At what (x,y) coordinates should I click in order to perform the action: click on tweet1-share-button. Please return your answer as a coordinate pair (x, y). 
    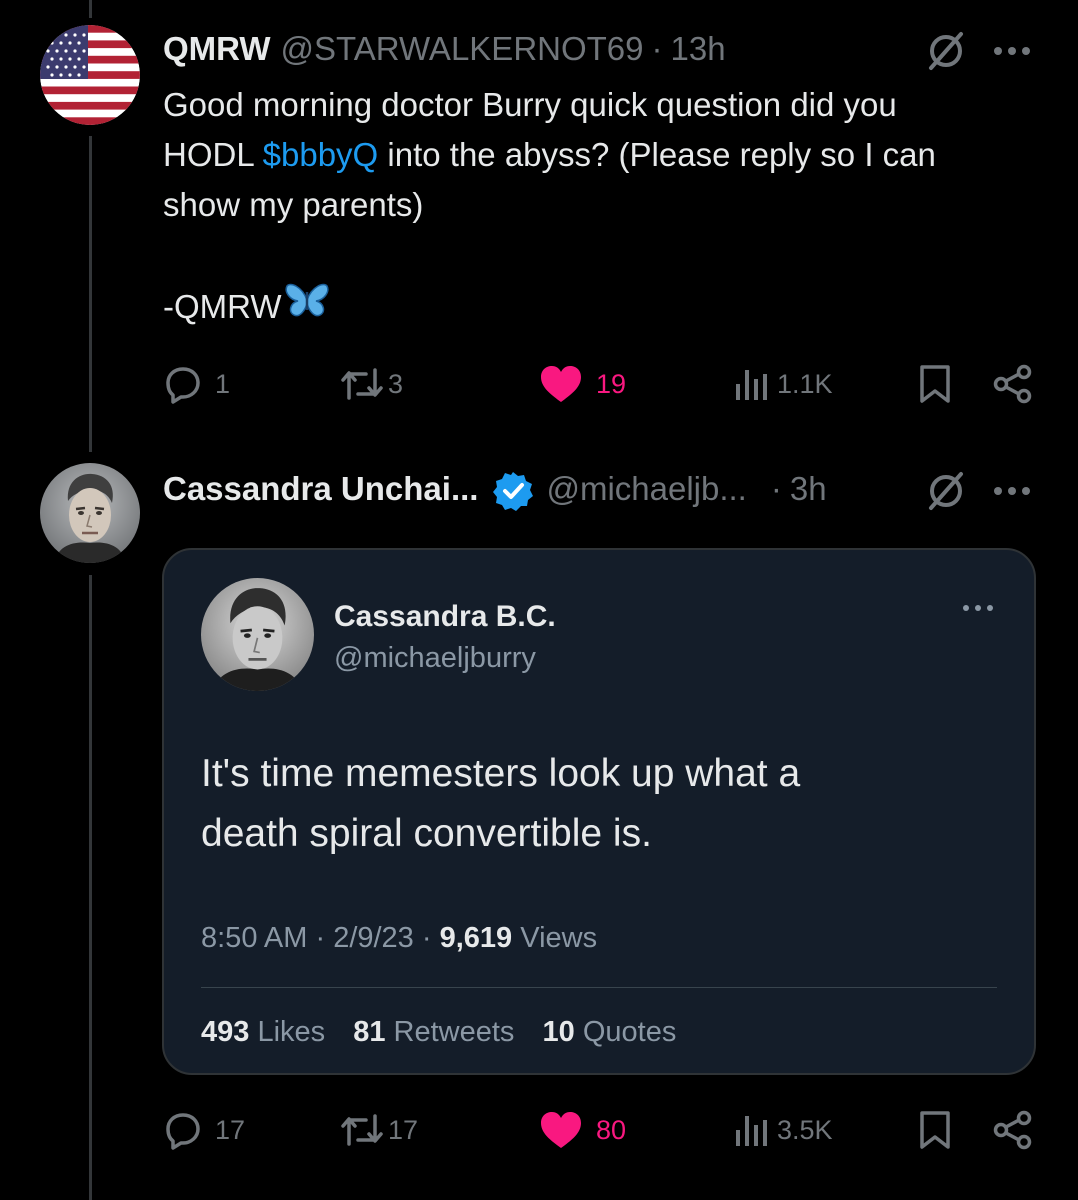
    Looking at the image, I should click on (1013, 384).